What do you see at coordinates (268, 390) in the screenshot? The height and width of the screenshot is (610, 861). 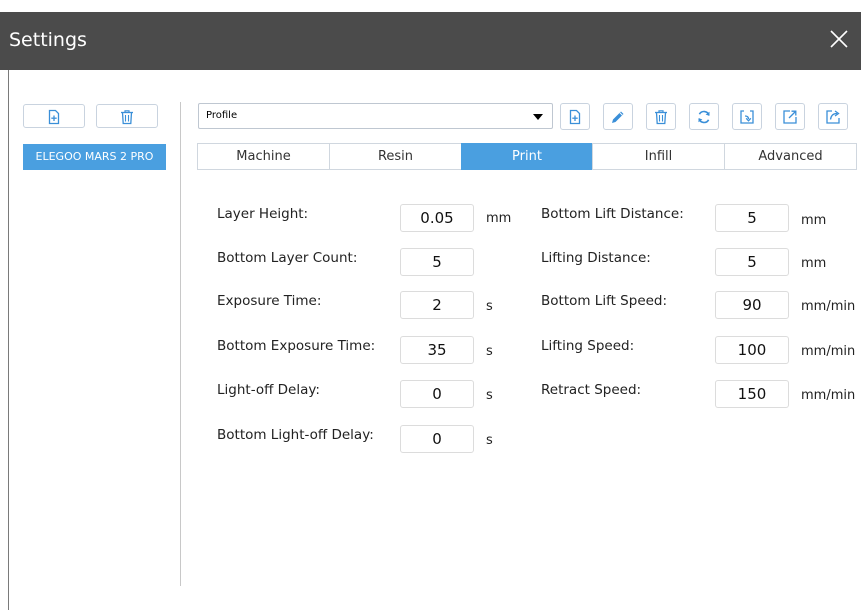 I see `light-off-delay-label: Light-off Delay:` at bounding box center [268, 390].